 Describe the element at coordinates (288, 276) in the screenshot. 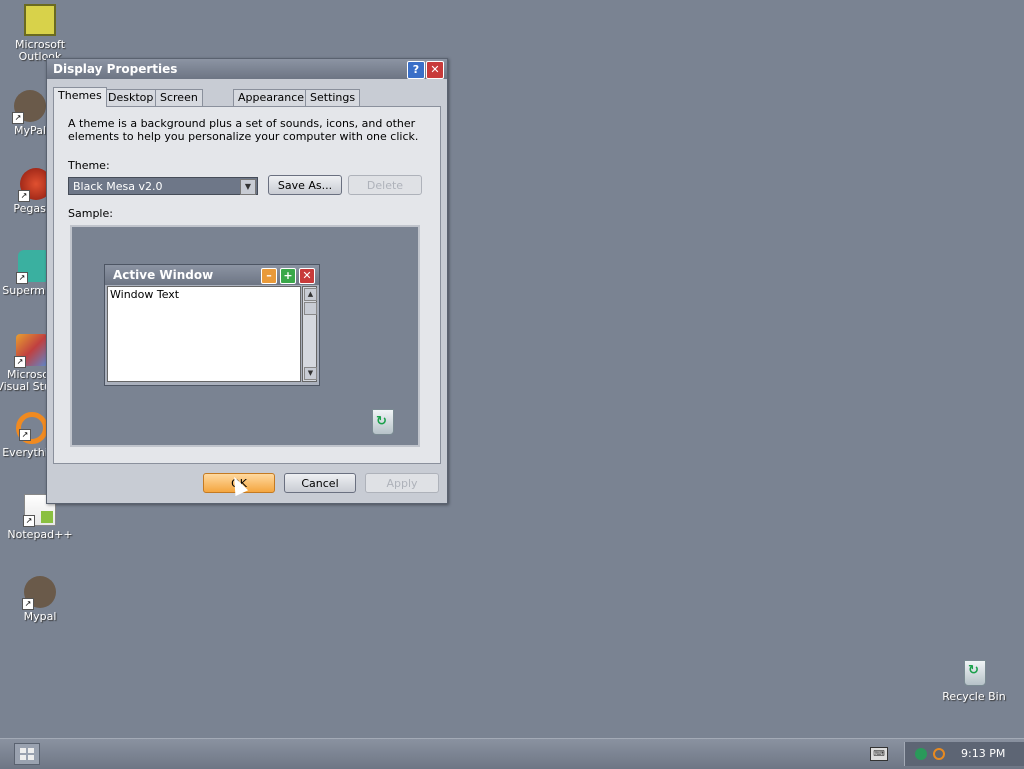

I see `maximize-icon: +` at that location.